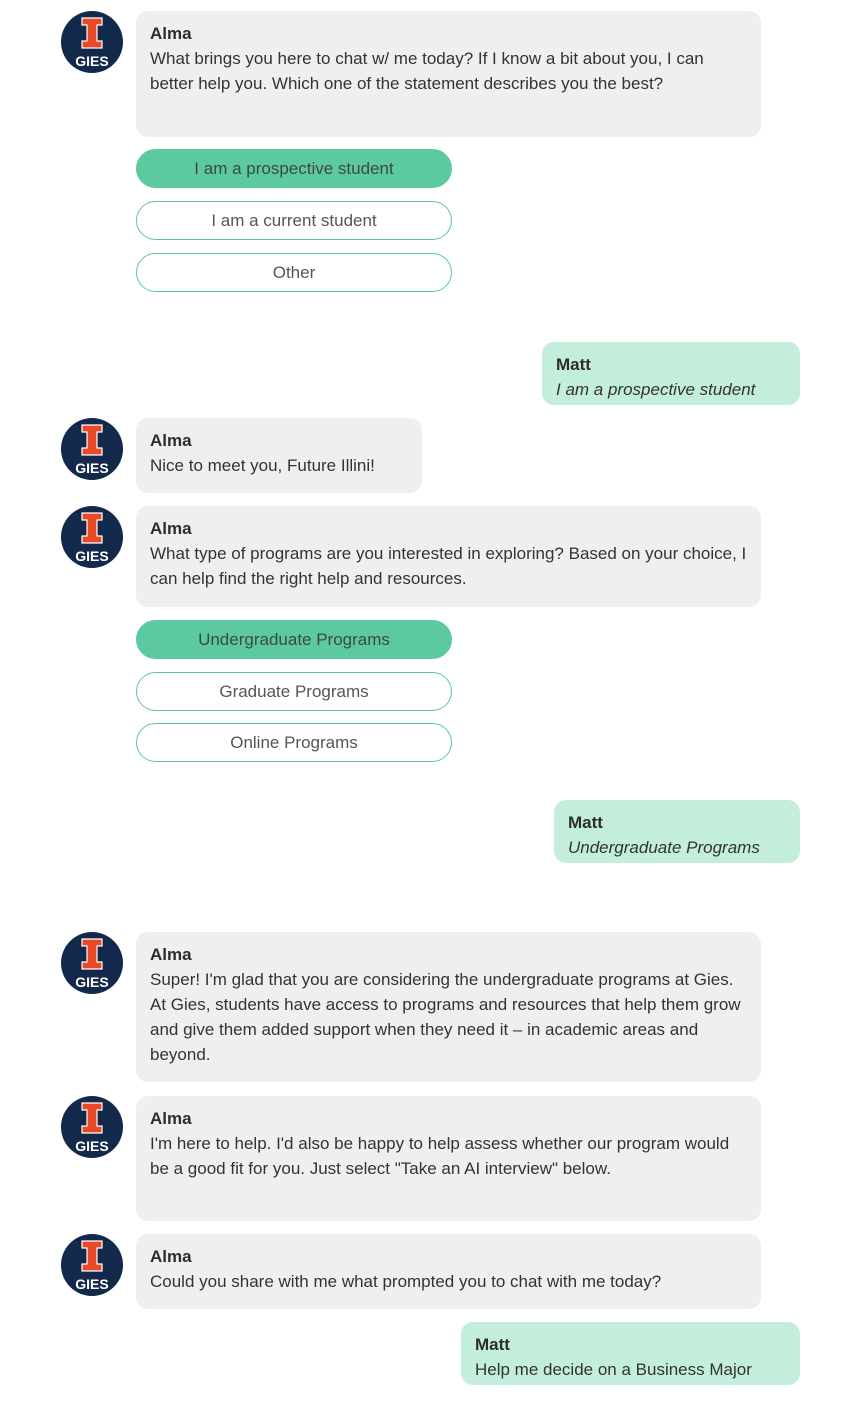 Image resolution: width=860 pixels, height=1416 pixels. Describe the element at coordinates (294, 742) in the screenshot. I see `choice-online-programs: Online Programs` at that location.